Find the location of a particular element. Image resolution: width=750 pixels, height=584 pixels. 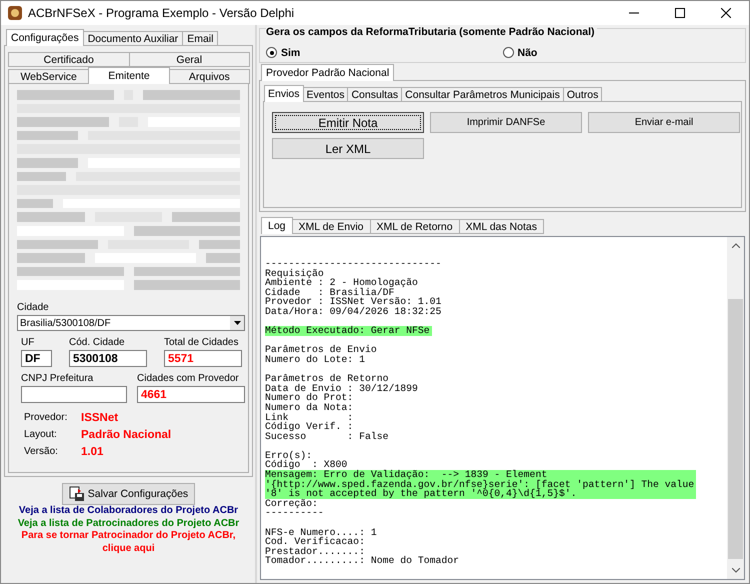

log-line: Numero da Nota: is located at coordinates (309, 407).